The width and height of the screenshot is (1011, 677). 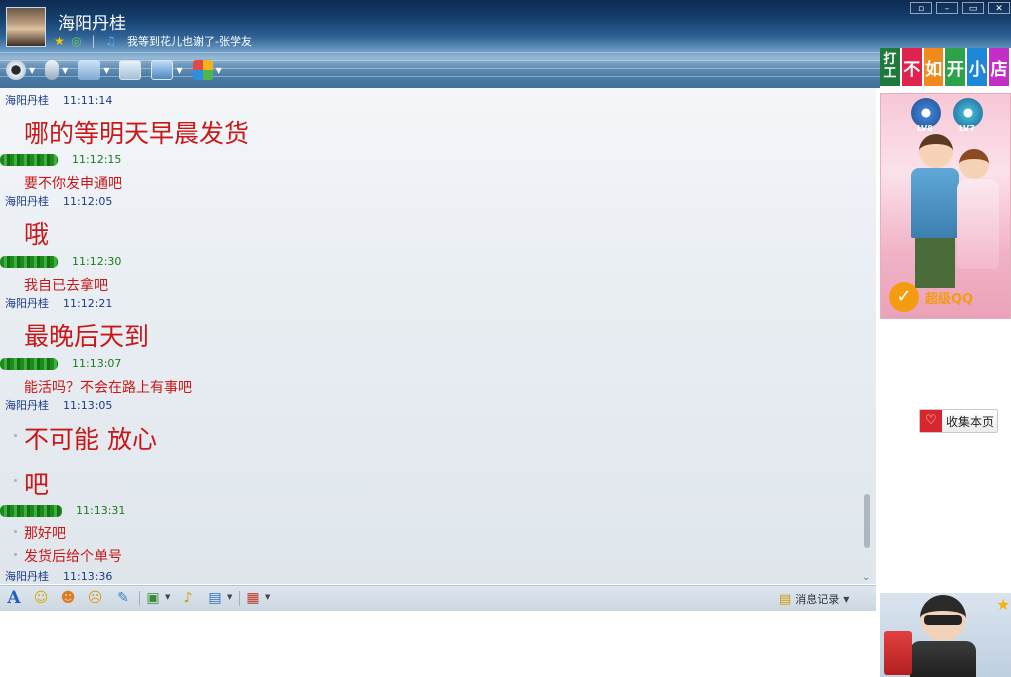 I want to click on message-header: 11:13:07, so click(x=60, y=363).